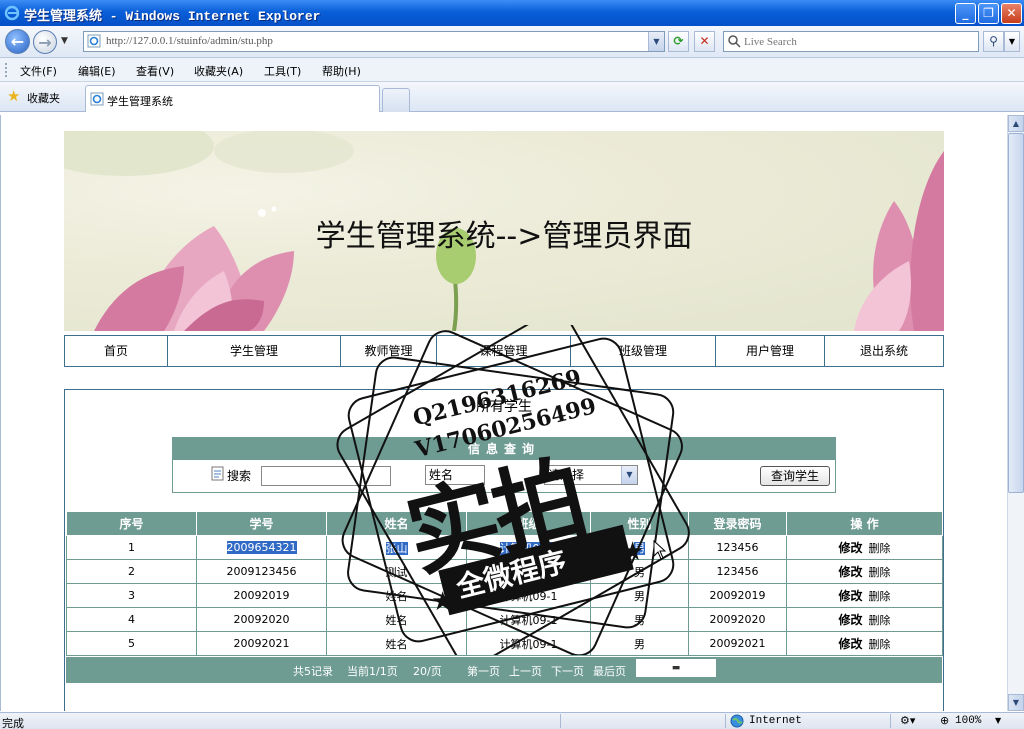  What do you see at coordinates (944, 720) in the screenshot?
I see `zoom-icon: ⊕` at bounding box center [944, 720].